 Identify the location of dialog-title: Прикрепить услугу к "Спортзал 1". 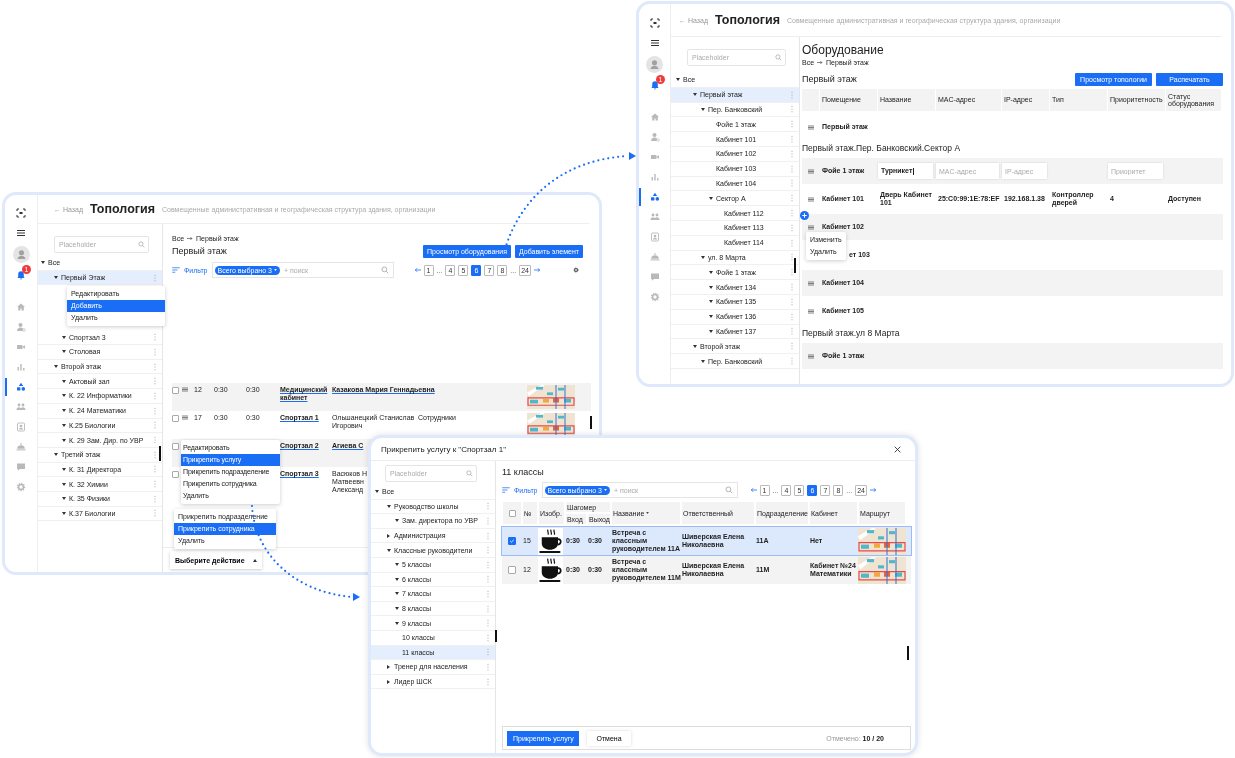
(443, 449).